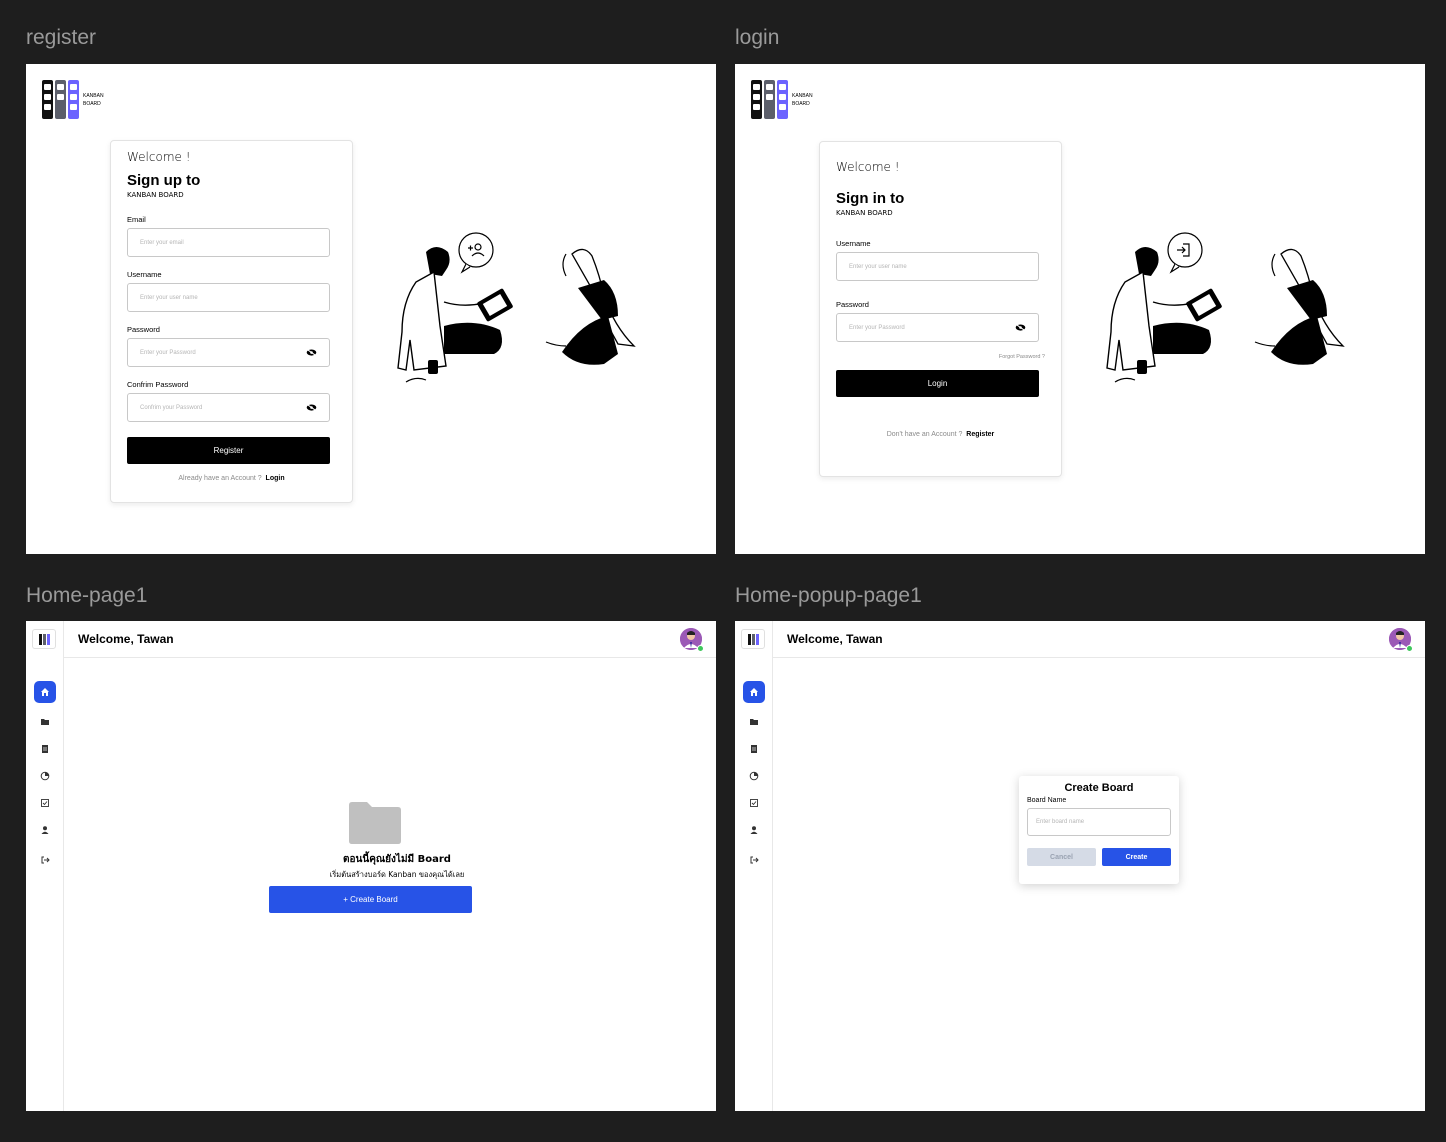 Image resolution: width=1446 pixels, height=1142 pixels. Describe the element at coordinates (158, 384) in the screenshot. I see `confirm-password-label: Confrim Password` at that location.